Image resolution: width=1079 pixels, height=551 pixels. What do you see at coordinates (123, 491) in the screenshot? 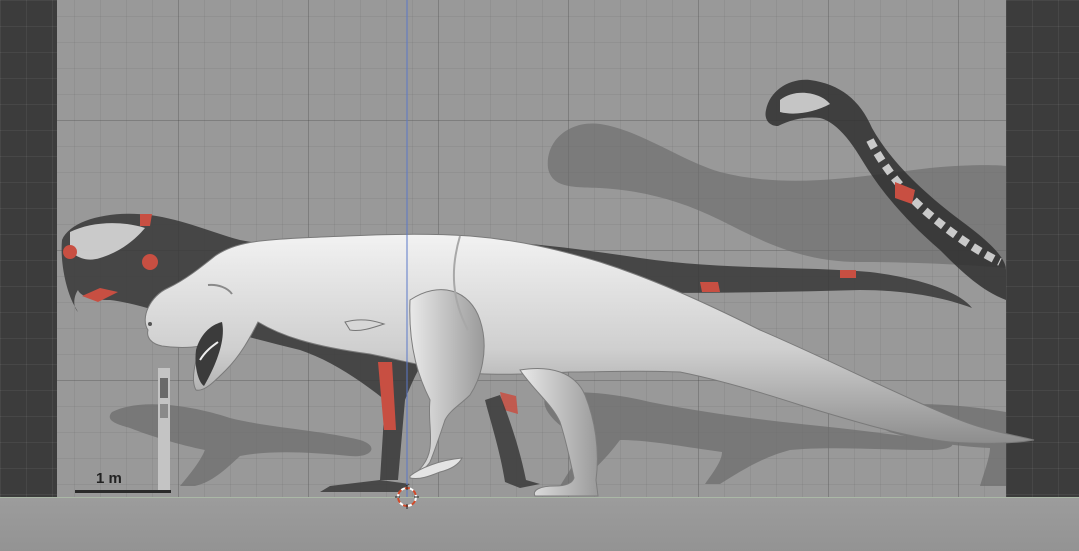
I see `scale-bar` at bounding box center [123, 491].